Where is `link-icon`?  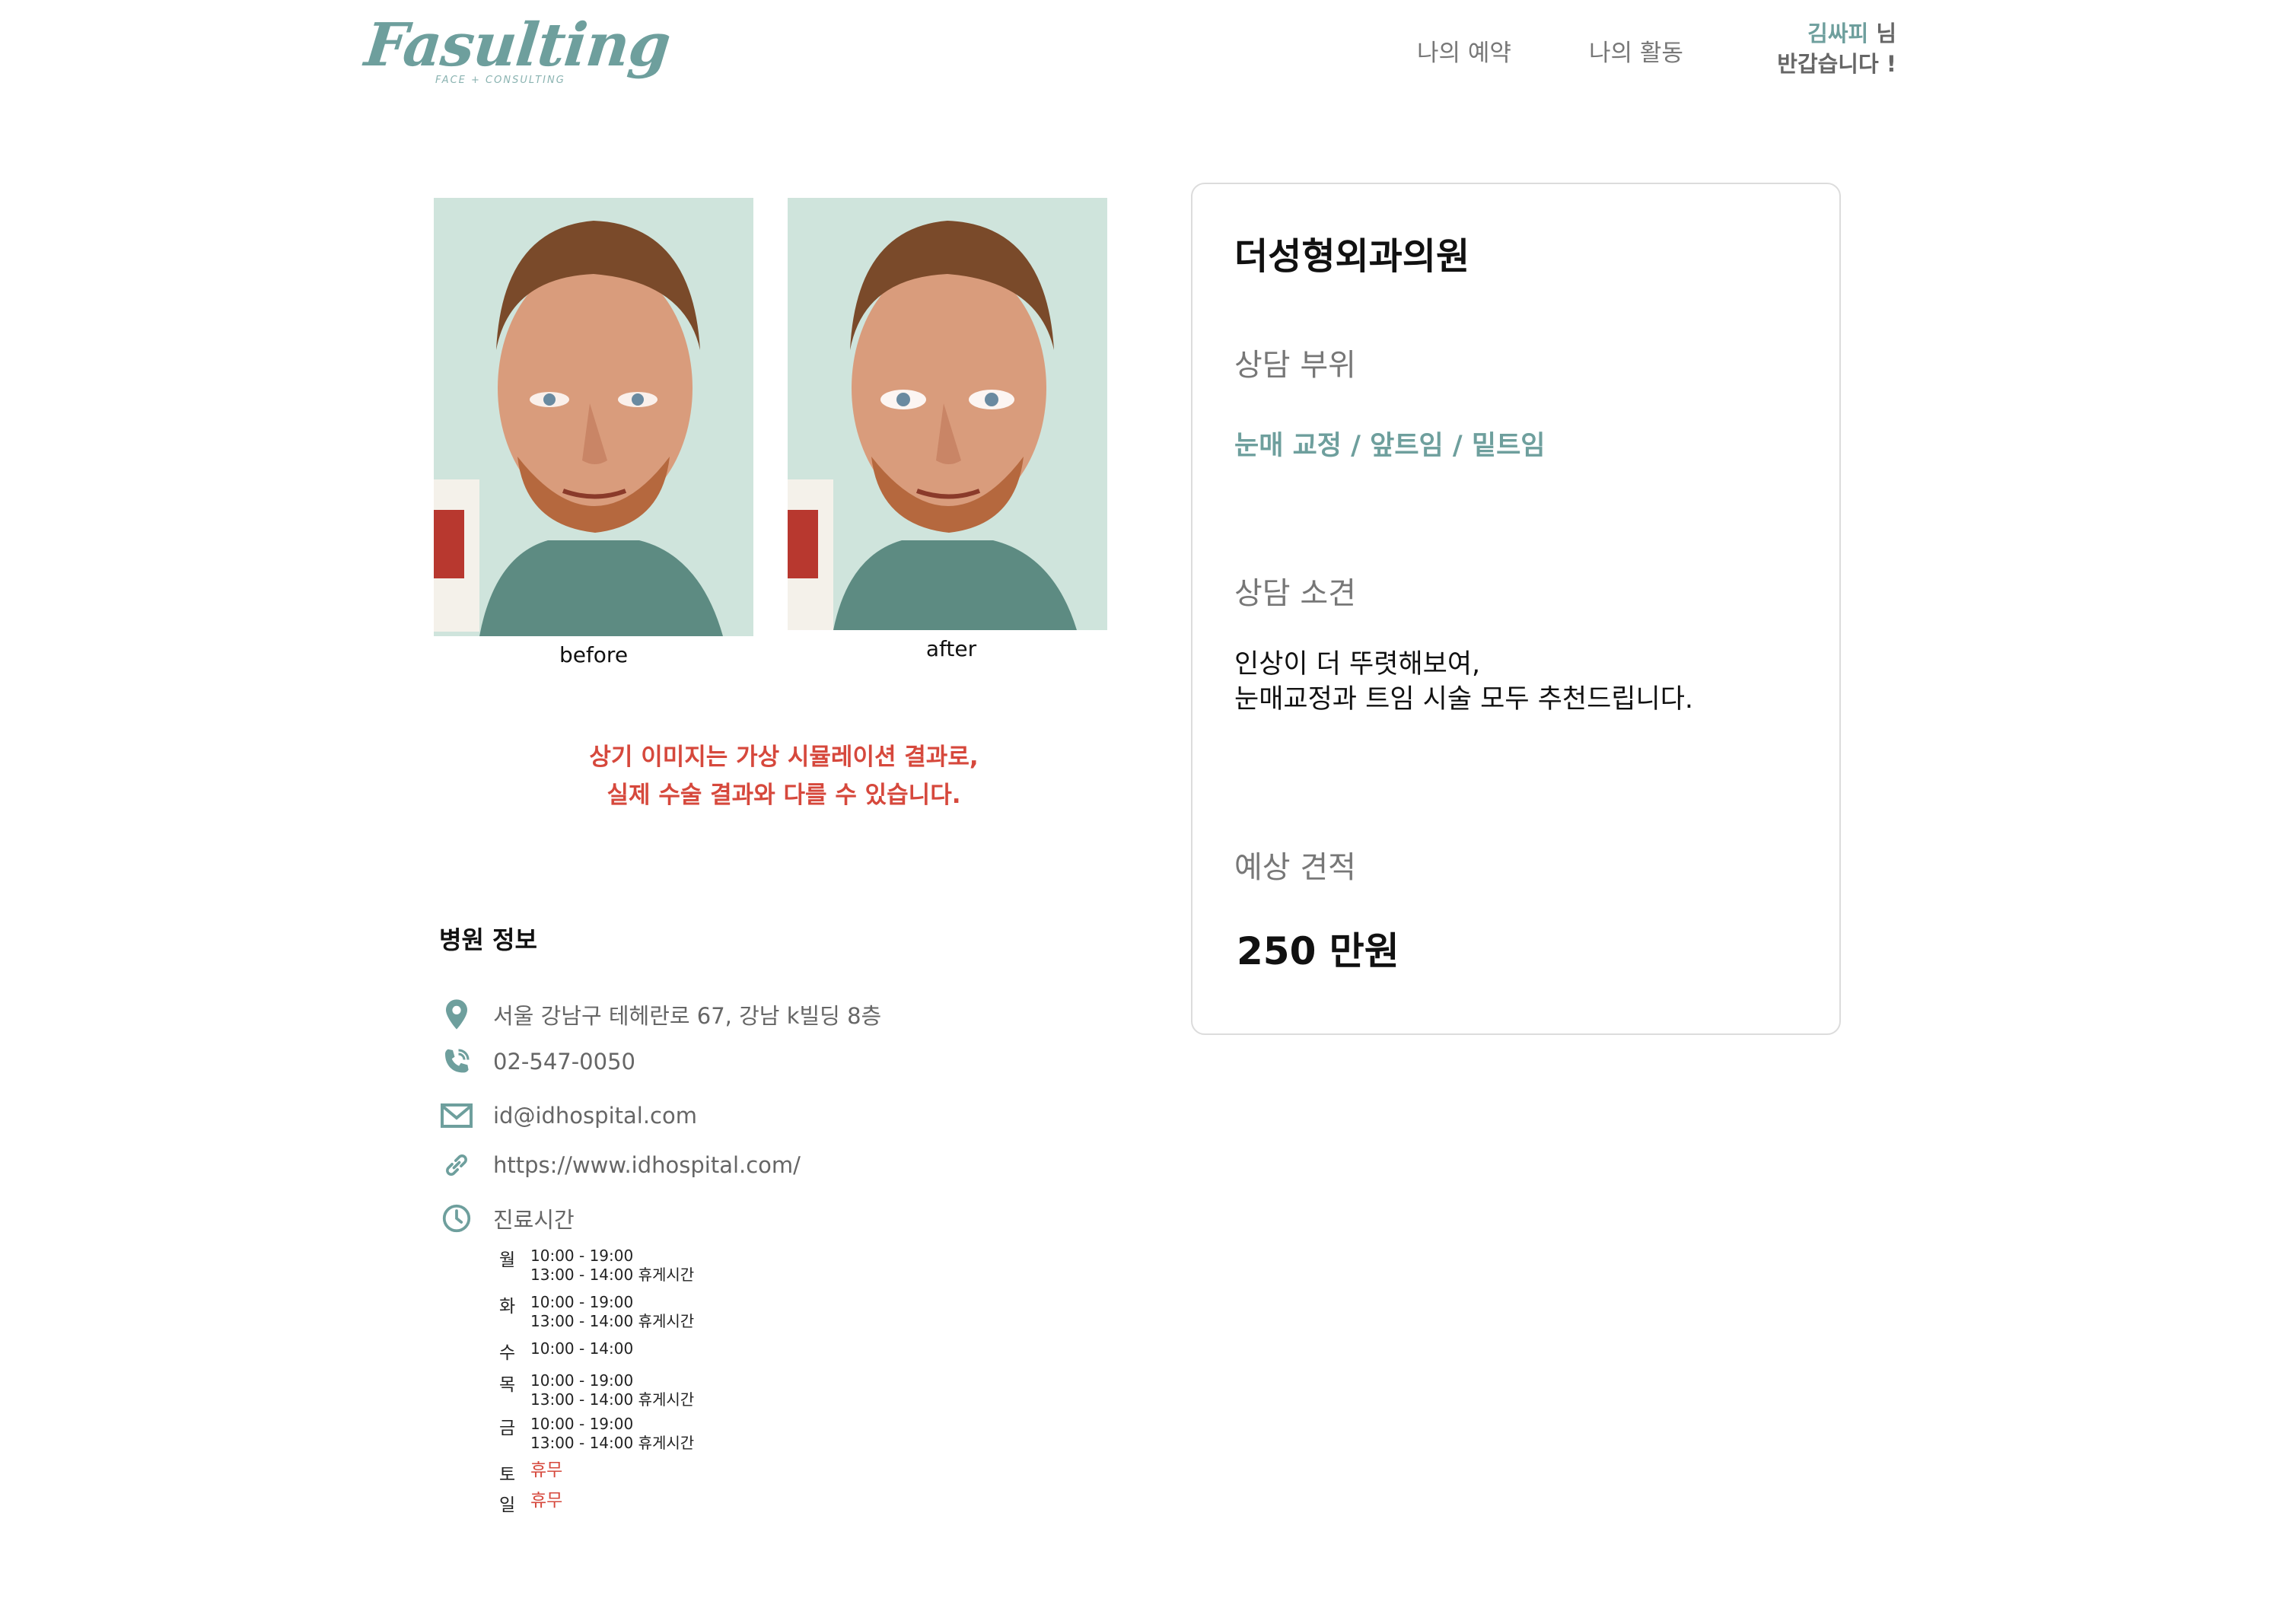
link-icon is located at coordinates (456, 1165).